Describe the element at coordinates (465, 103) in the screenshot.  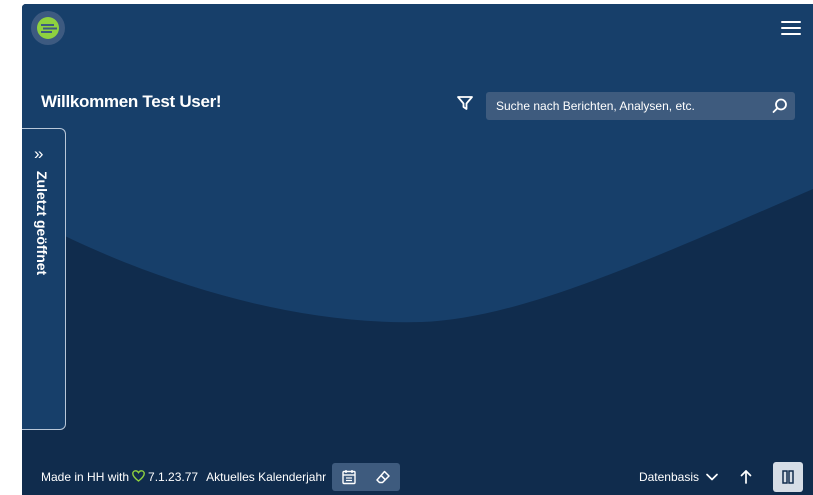
I see `filter-icon` at that location.